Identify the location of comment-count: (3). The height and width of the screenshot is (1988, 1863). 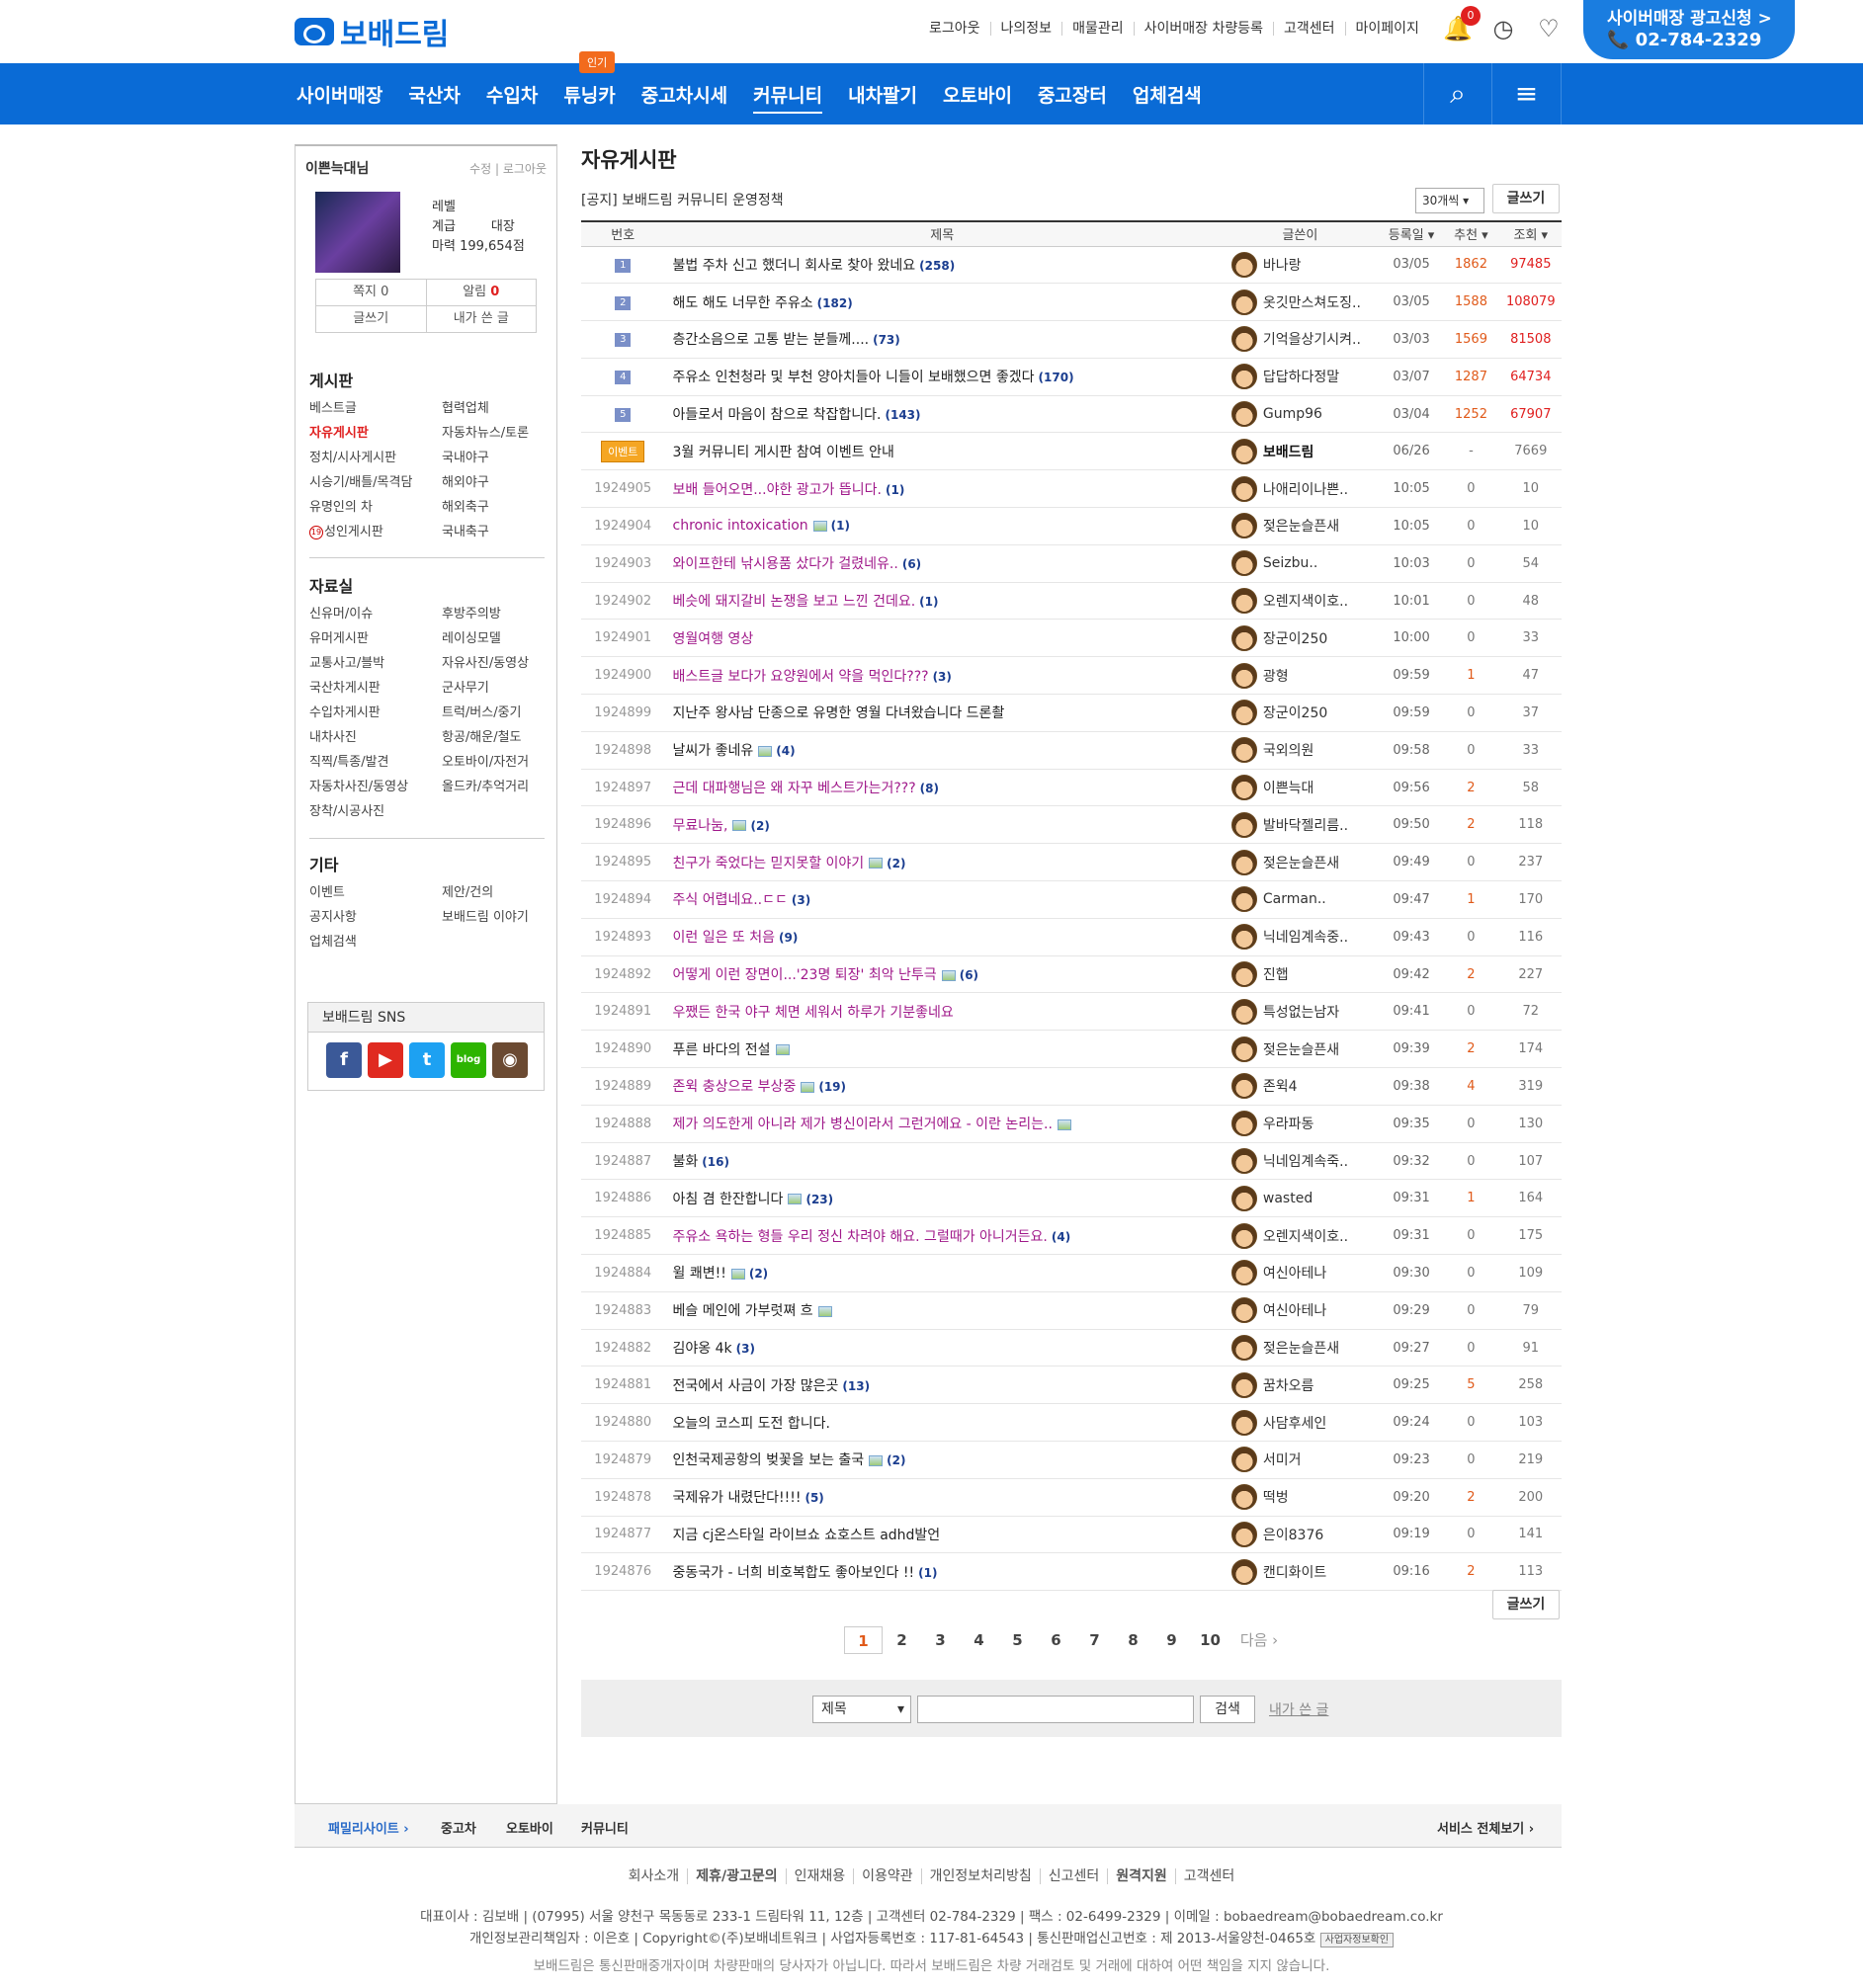
(745, 1349).